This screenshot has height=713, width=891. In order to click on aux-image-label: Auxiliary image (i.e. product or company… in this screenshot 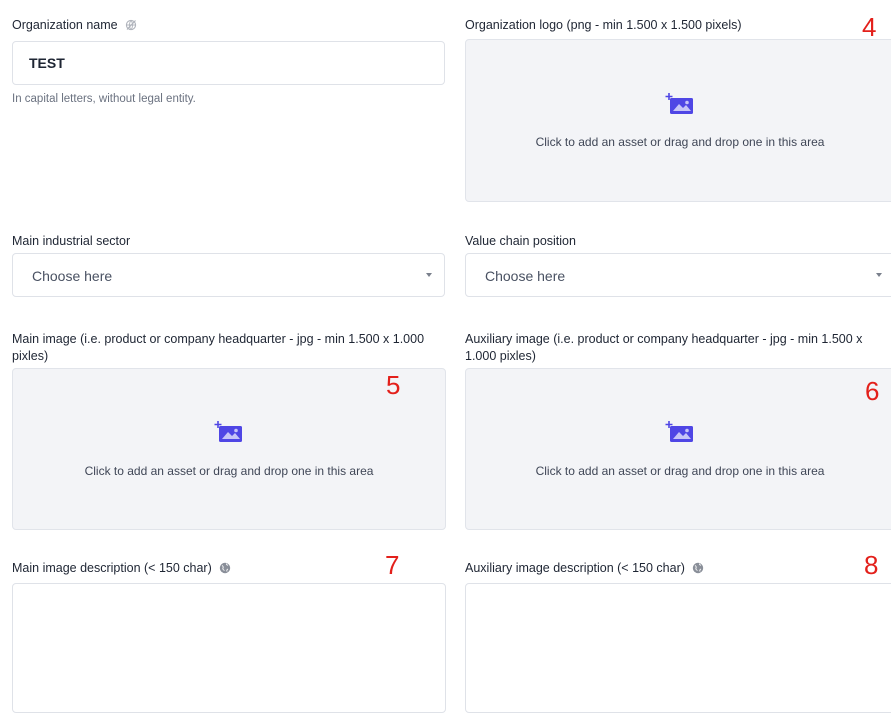, I will do `click(664, 347)`.